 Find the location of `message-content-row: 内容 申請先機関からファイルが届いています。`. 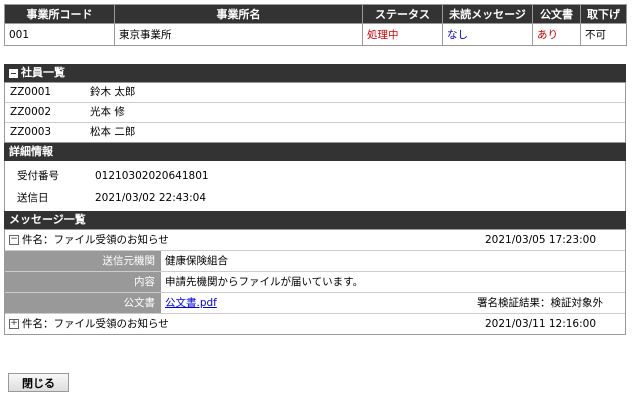

message-content-row: 内容 申請先機関からファイルが届いています。 is located at coordinates (315, 282).